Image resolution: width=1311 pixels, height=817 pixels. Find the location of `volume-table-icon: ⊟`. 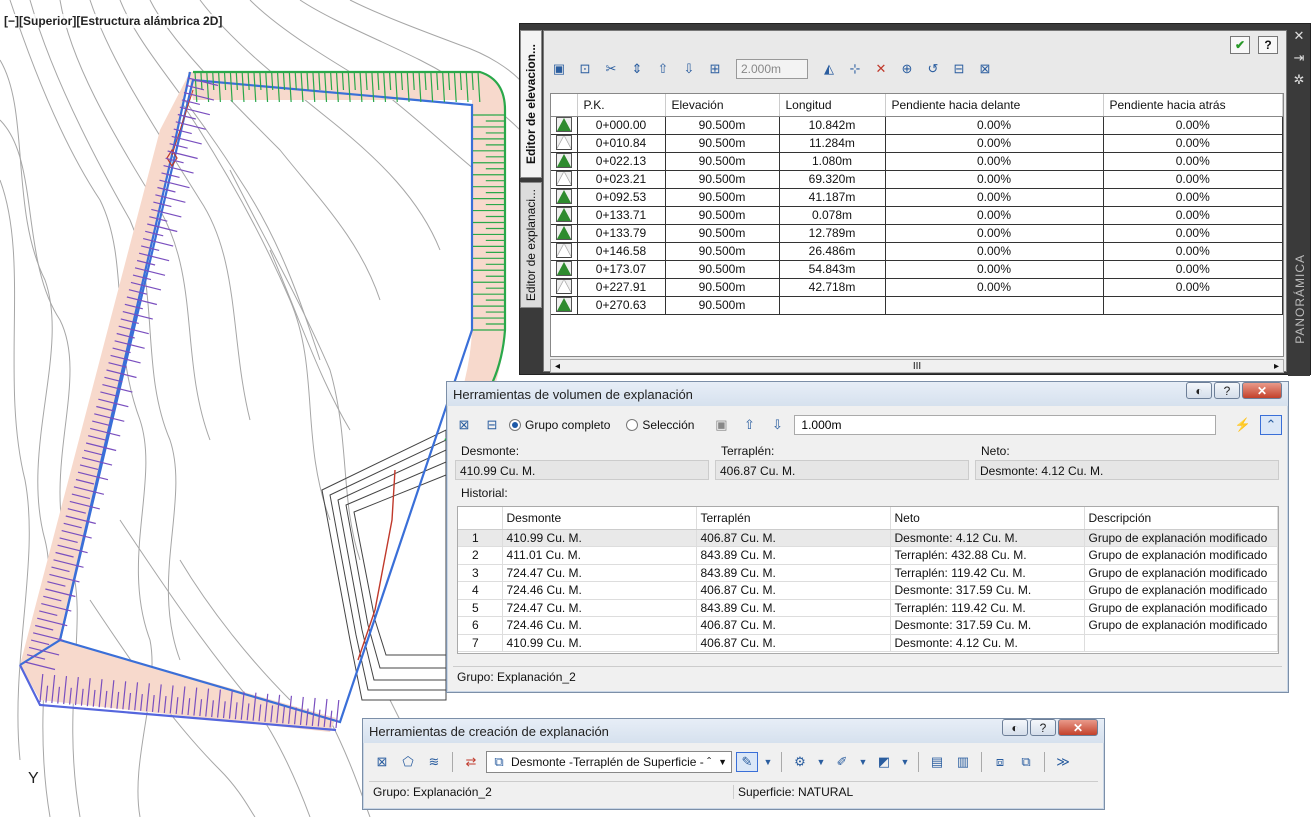

volume-table-icon: ⊟ is located at coordinates (492, 425).